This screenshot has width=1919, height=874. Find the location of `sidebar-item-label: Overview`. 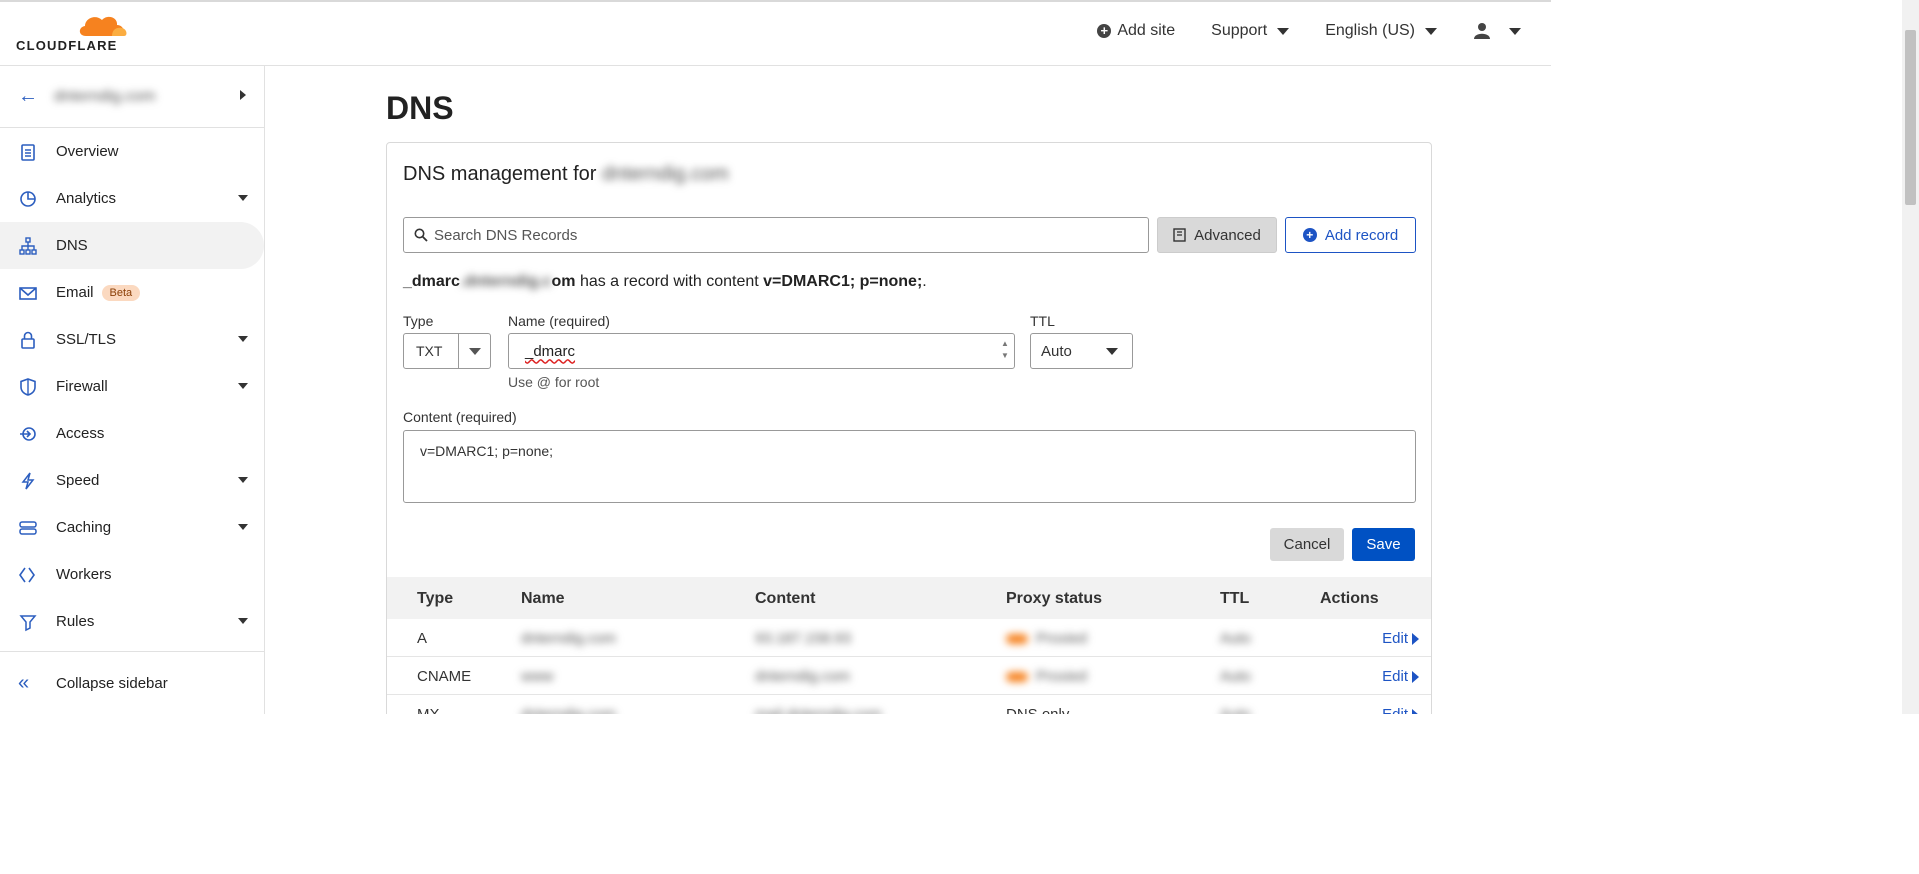

sidebar-item-label: Overview is located at coordinates (87, 151).